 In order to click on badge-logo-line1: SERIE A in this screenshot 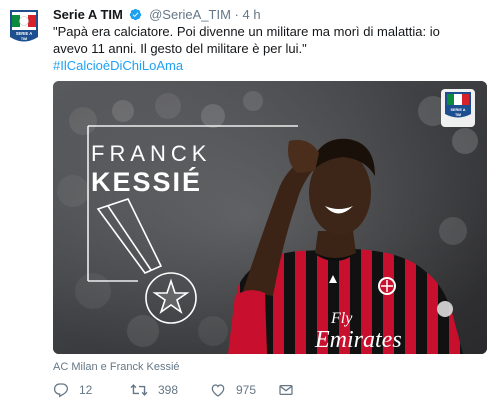, I will do `click(457, 110)`.